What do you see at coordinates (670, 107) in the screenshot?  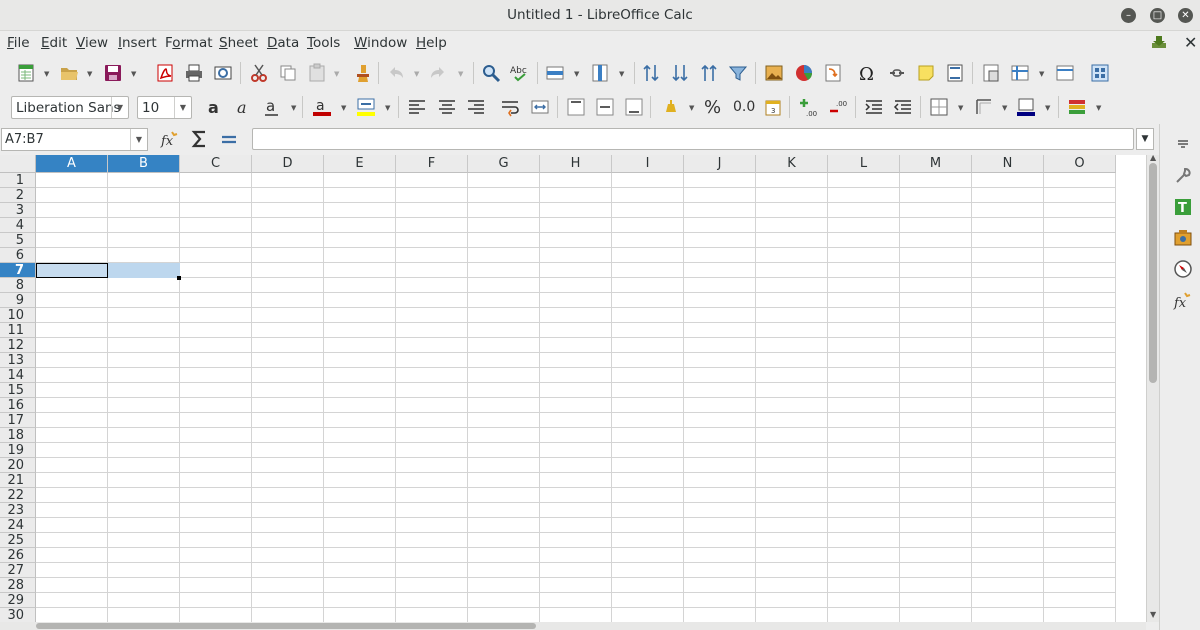 I see `currency-format-icon` at bounding box center [670, 107].